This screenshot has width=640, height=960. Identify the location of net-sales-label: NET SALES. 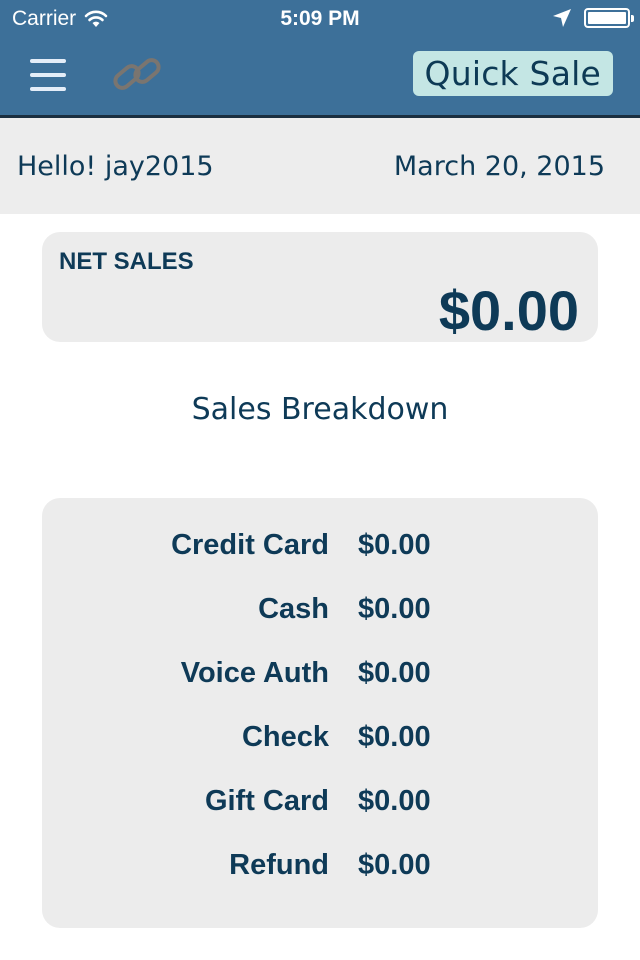
(126, 261).